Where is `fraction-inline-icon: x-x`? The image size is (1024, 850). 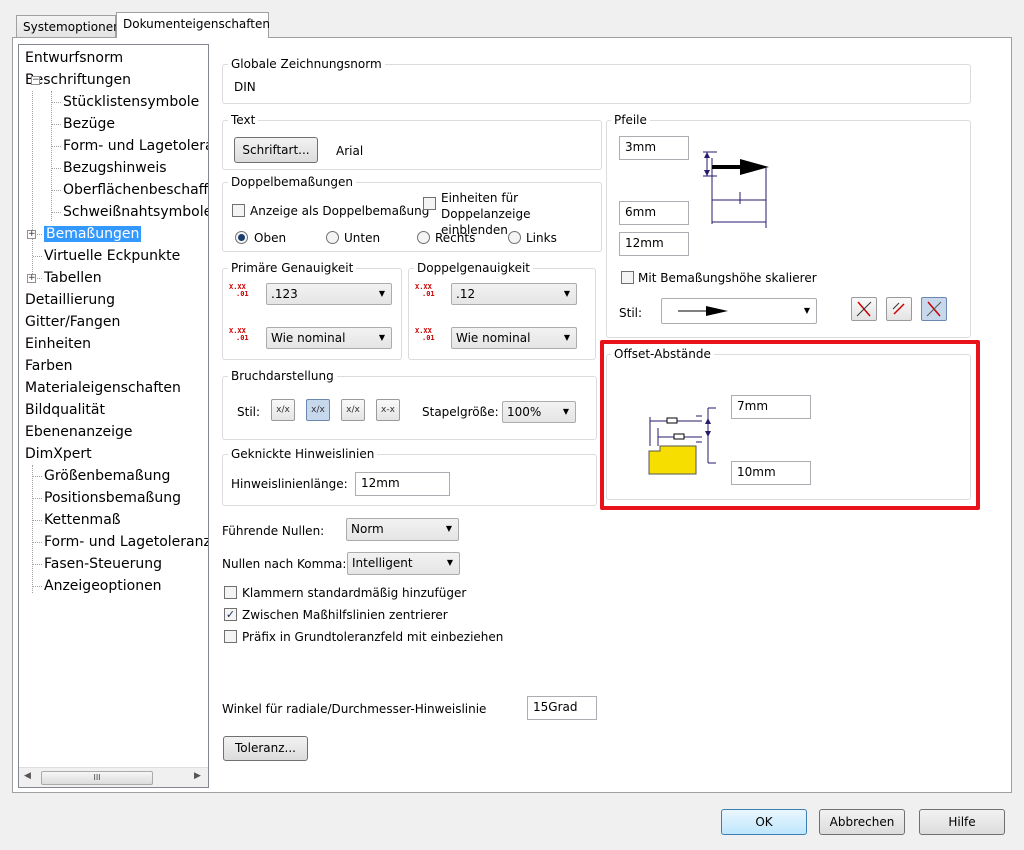 fraction-inline-icon: x-x is located at coordinates (388, 410).